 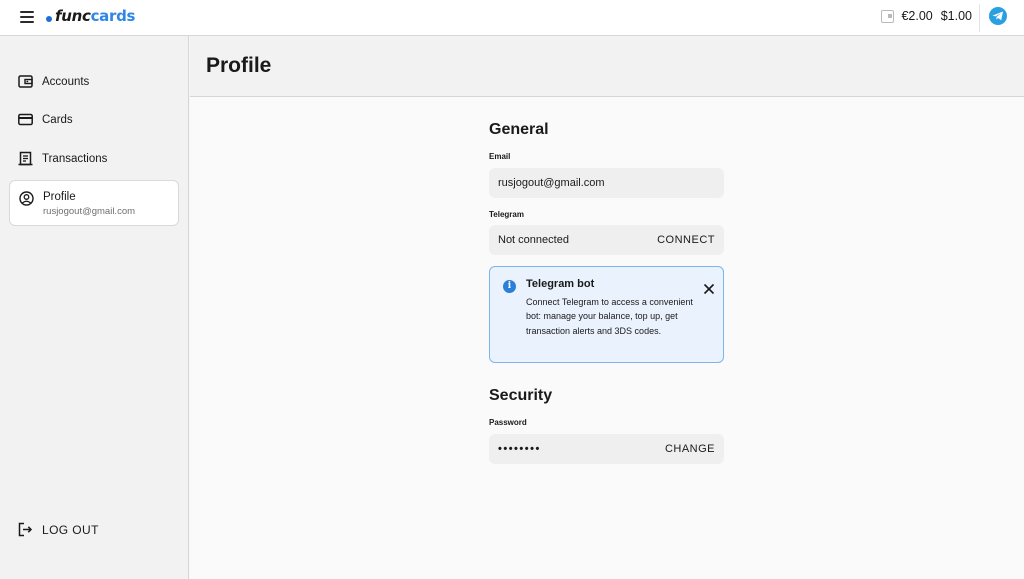 I want to click on logo: funccards, so click(x=90, y=16).